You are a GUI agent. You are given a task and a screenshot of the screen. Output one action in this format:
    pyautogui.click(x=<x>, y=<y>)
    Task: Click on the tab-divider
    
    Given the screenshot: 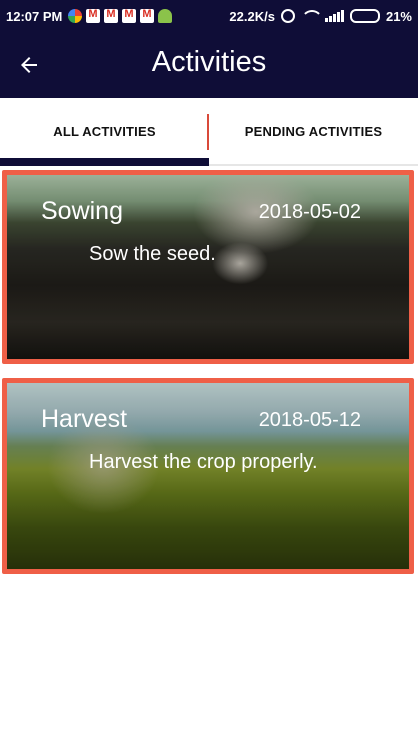 What is the action you would take?
    pyautogui.click(x=208, y=132)
    